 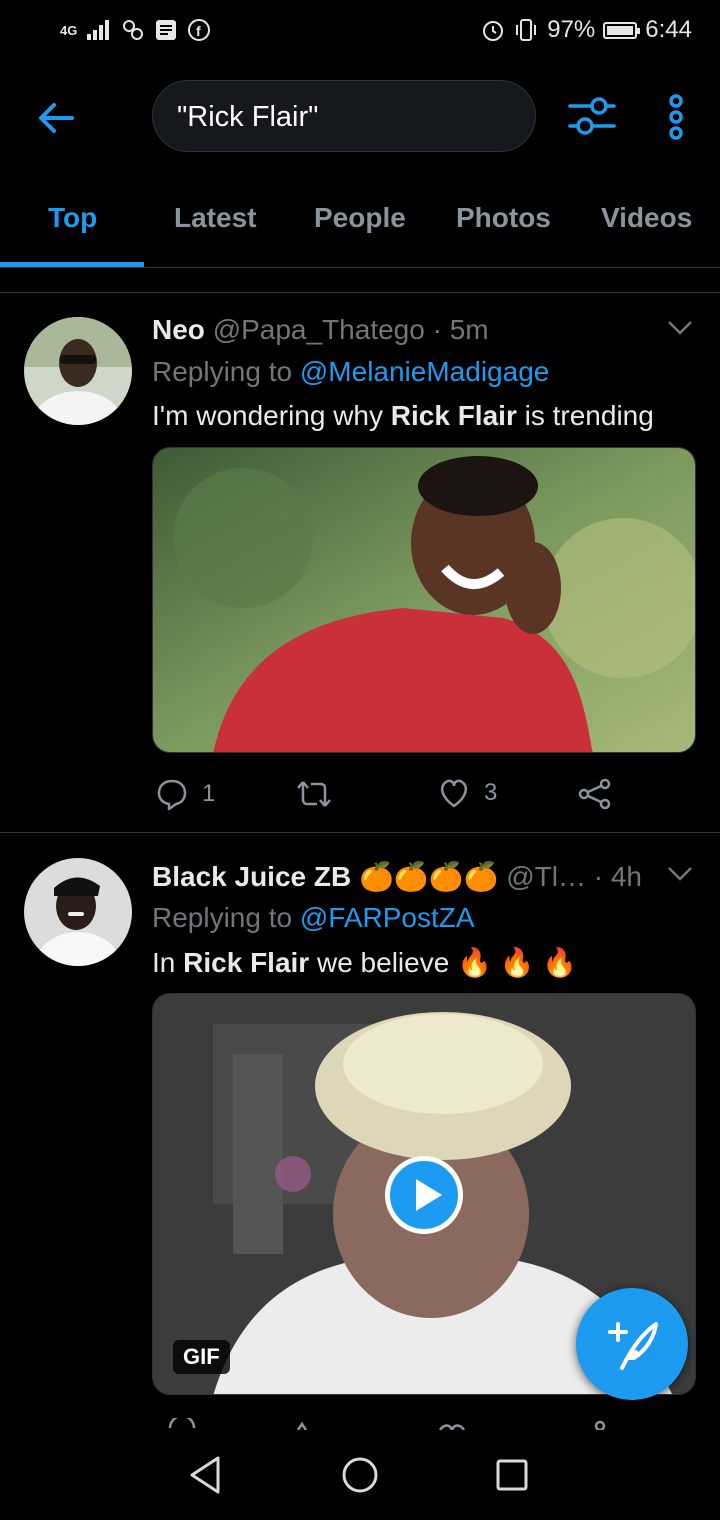 I want to click on more-vertical-icon, so click(x=676, y=117).